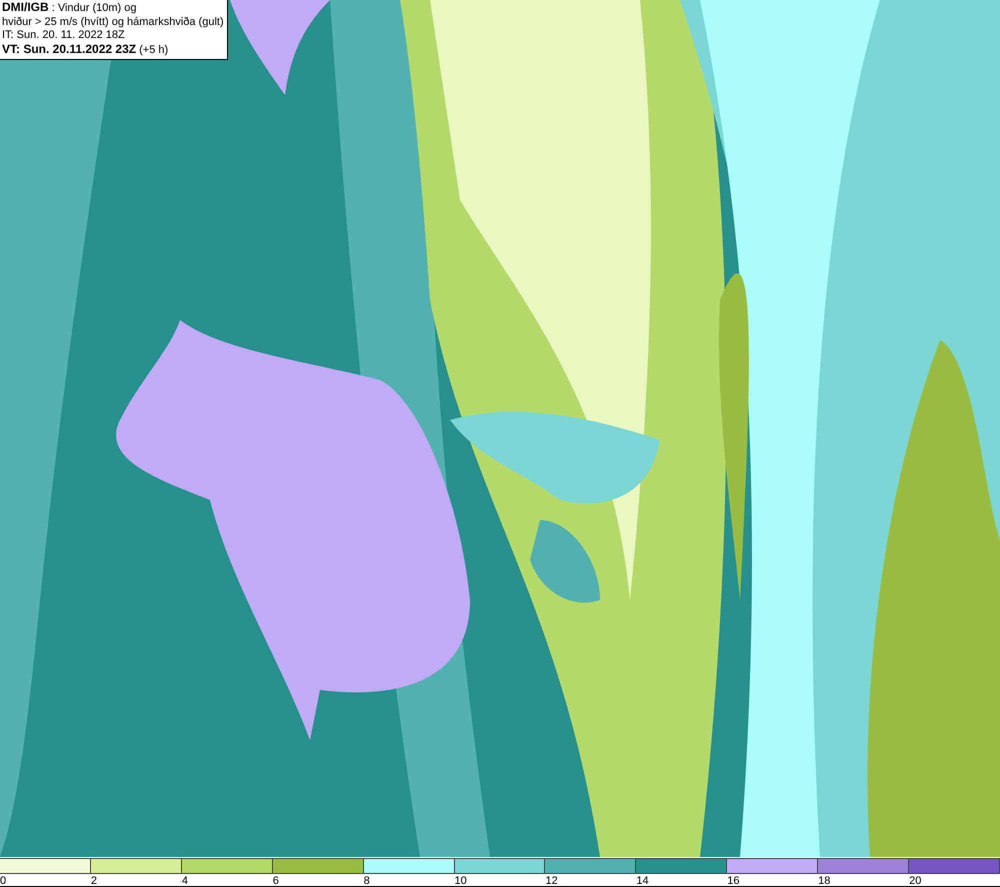 Image resolution: width=1000 pixels, height=887 pixels. I want to click on legend-label: 16, so click(733, 881).